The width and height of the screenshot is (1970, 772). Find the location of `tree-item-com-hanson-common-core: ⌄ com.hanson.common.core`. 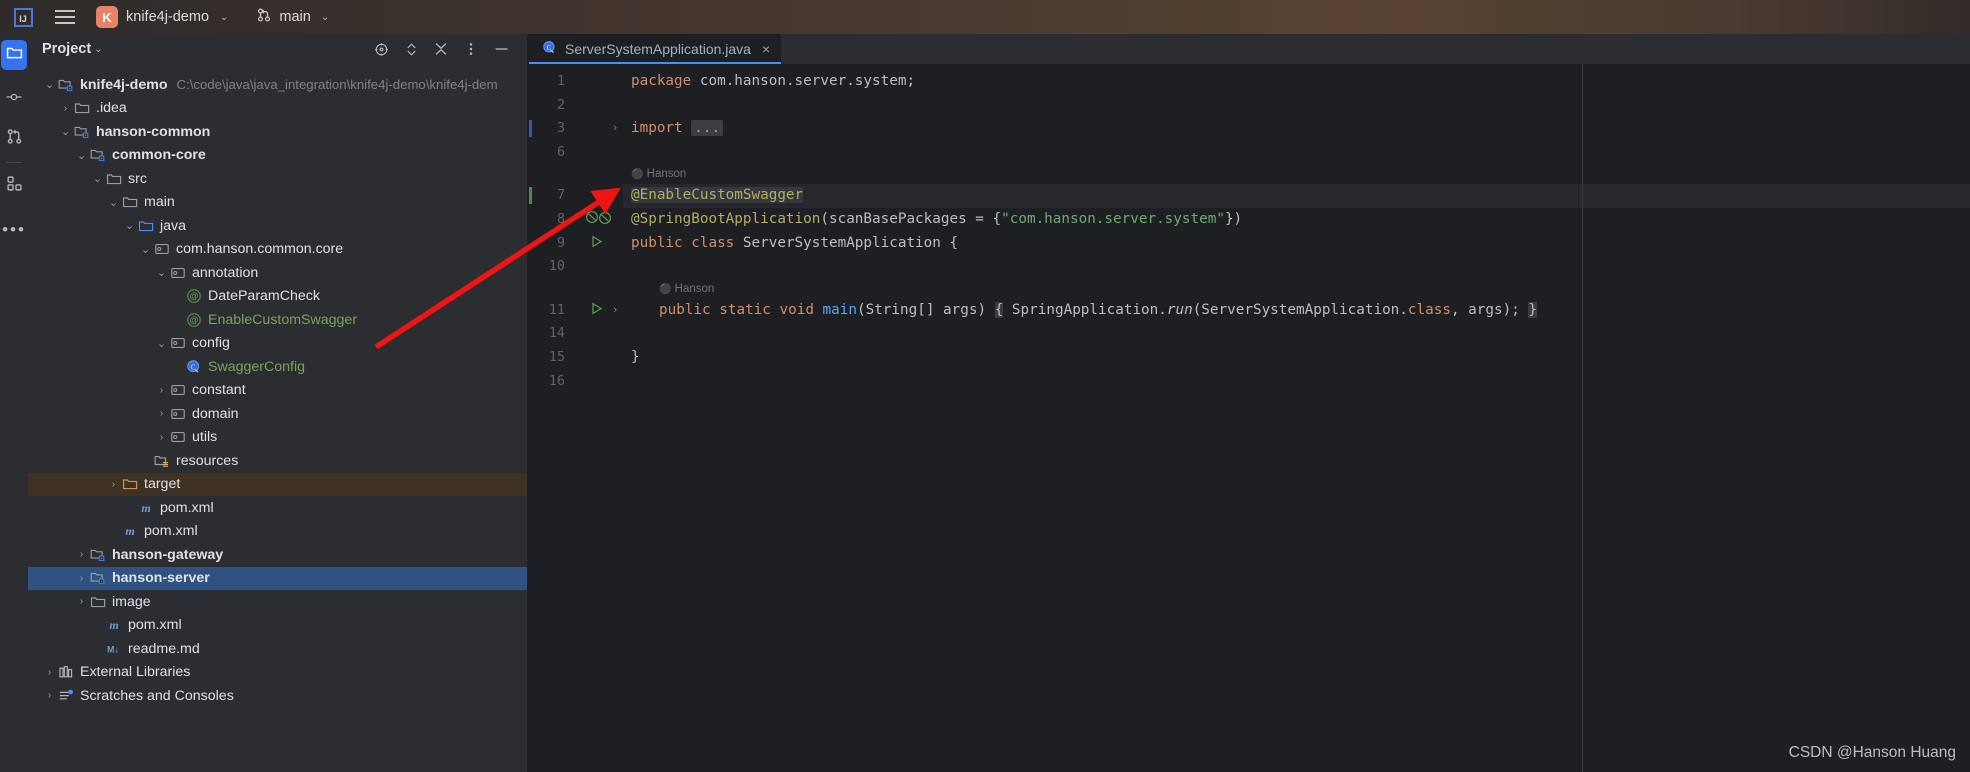

tree-item-com-hanson-common-core: ⌄ com.hanson.common.core is located at coordinates (277, 250).